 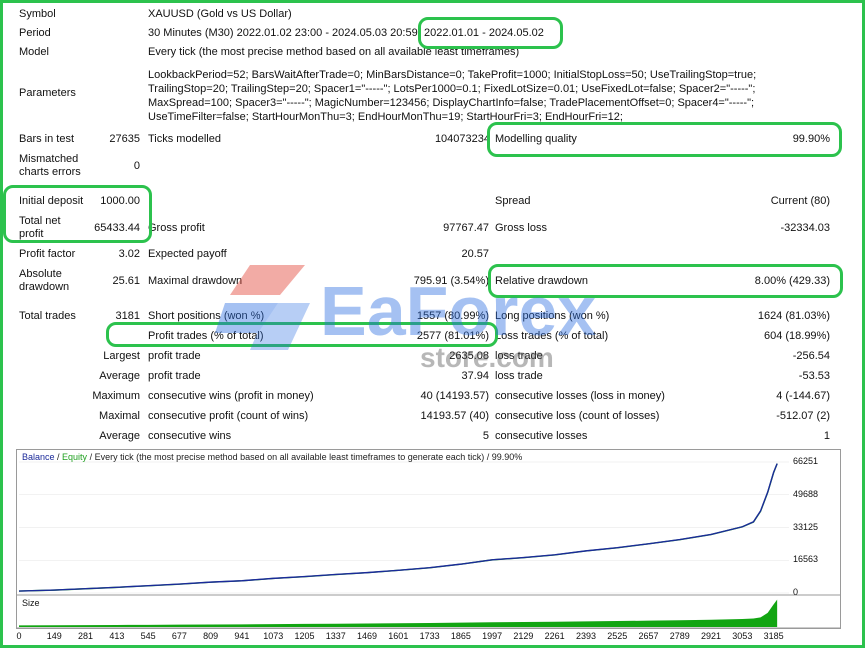 What do you see at coordinates (429, 636) in the screenshot?
I see `x-tick-label: 1733` at bounding box center [429, 636].